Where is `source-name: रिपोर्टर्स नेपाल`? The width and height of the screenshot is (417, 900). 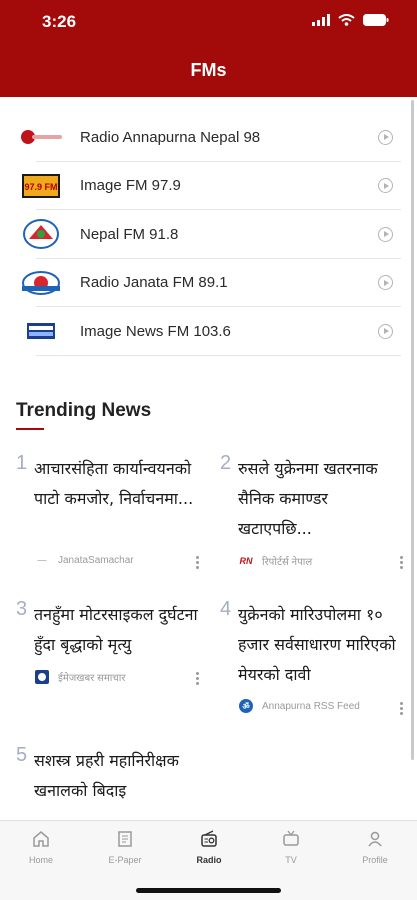 source-name: रिपोर्टर्स नेपाल is located at coordinates (287, 562).